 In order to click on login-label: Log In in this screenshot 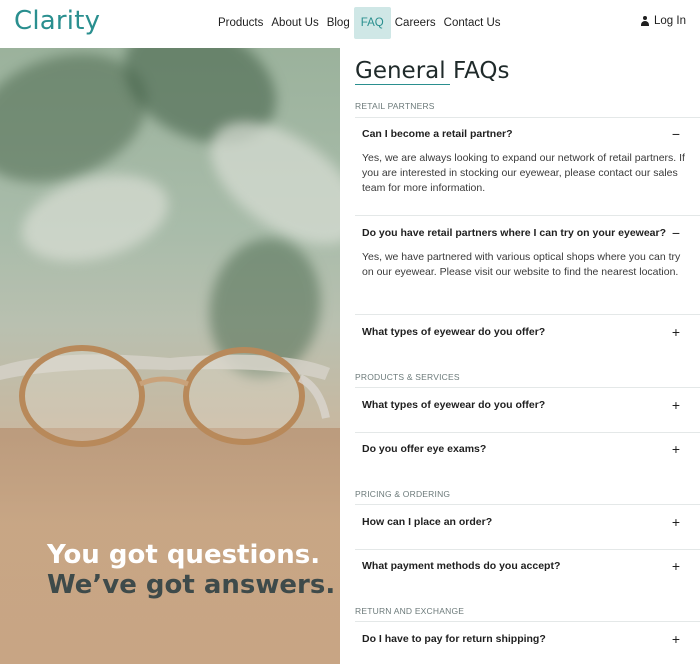, I will do `click(670, 21)`.